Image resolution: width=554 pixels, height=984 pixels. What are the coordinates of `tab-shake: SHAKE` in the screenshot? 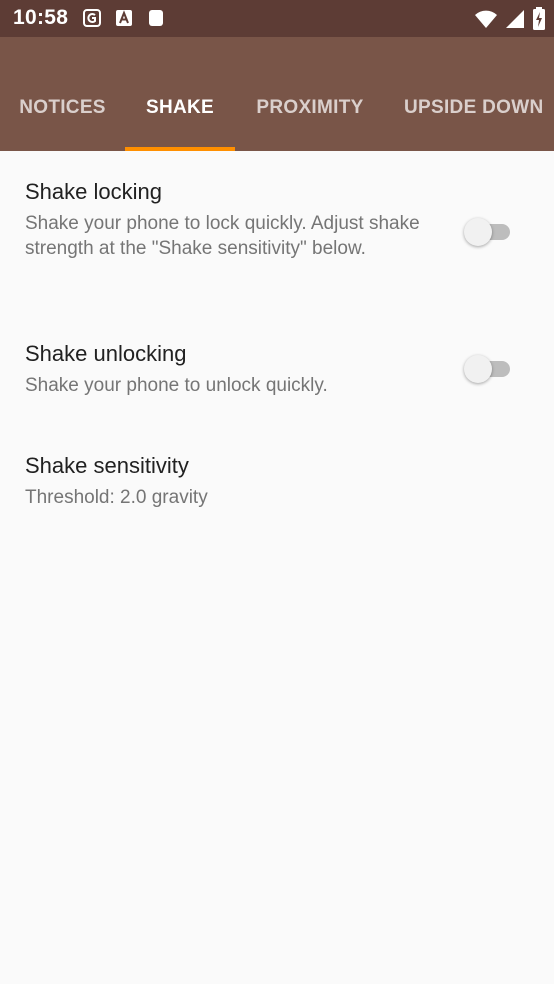 It's located at (180, 108).